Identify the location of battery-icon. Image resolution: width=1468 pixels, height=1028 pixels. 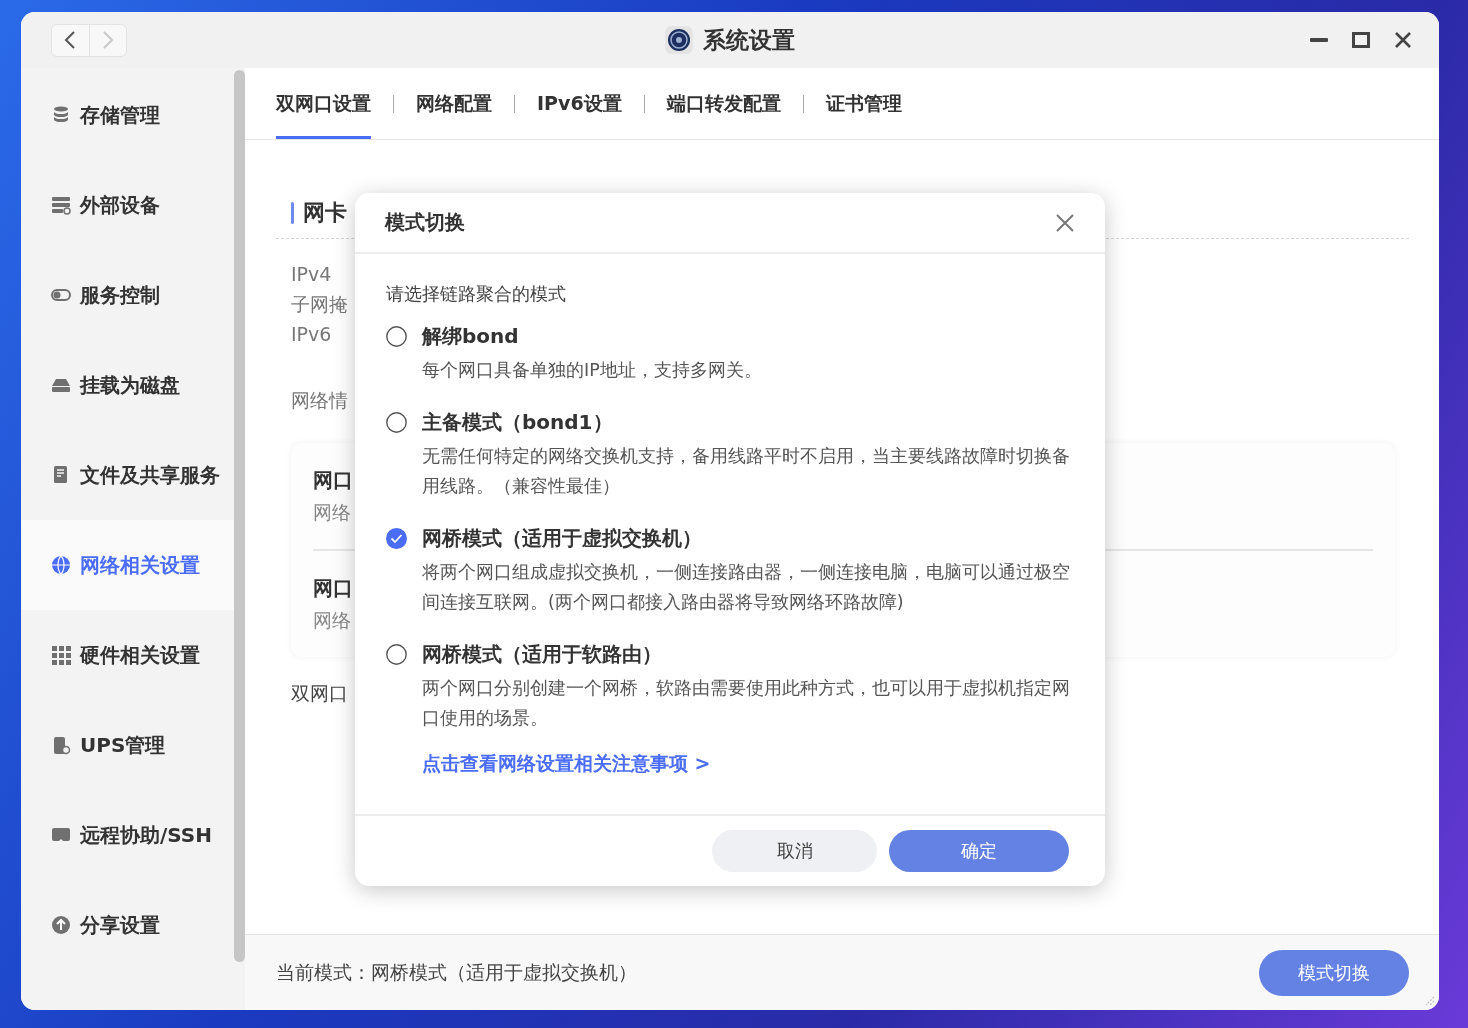
(61, 745).